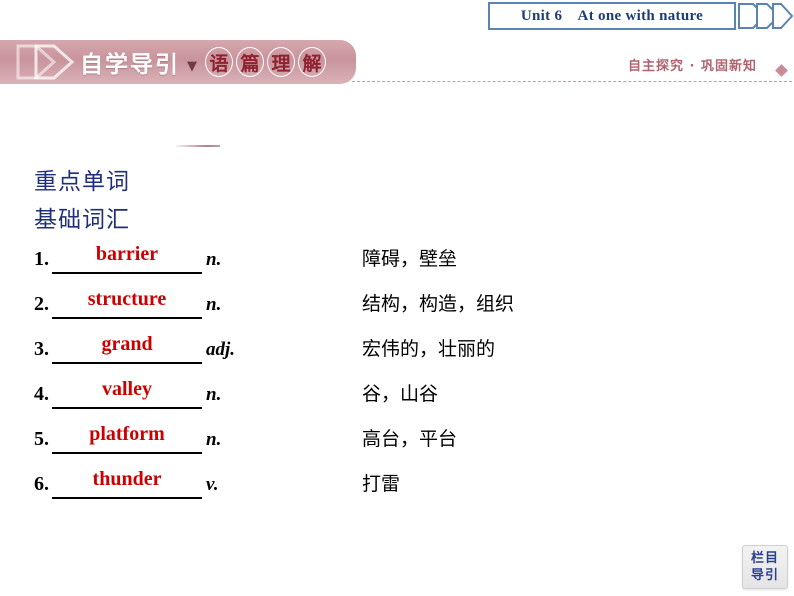 Image resolution: width=794 pixels, height=596 pixels. I want to click on answer-blank: grand, so click(127, 347).